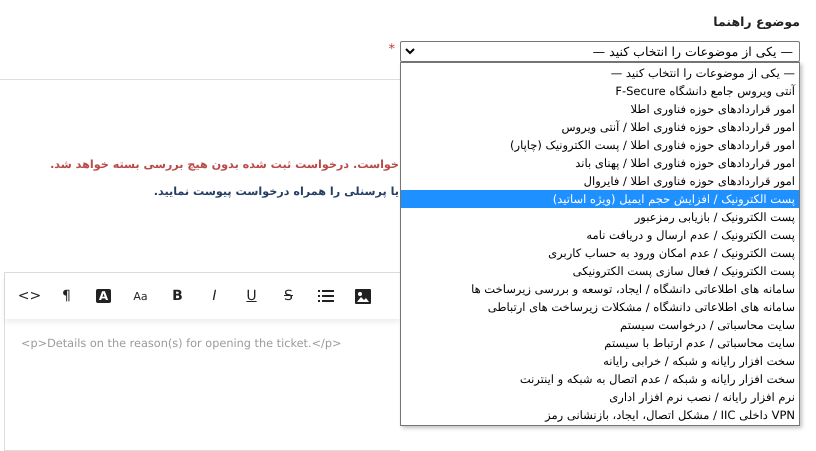 The height and width of the screenshot is (451, 816). I want to click on dropdown-option: امور قراردادهای حوزه فناوری اطلا / پهنای باند, so click(600, 163).